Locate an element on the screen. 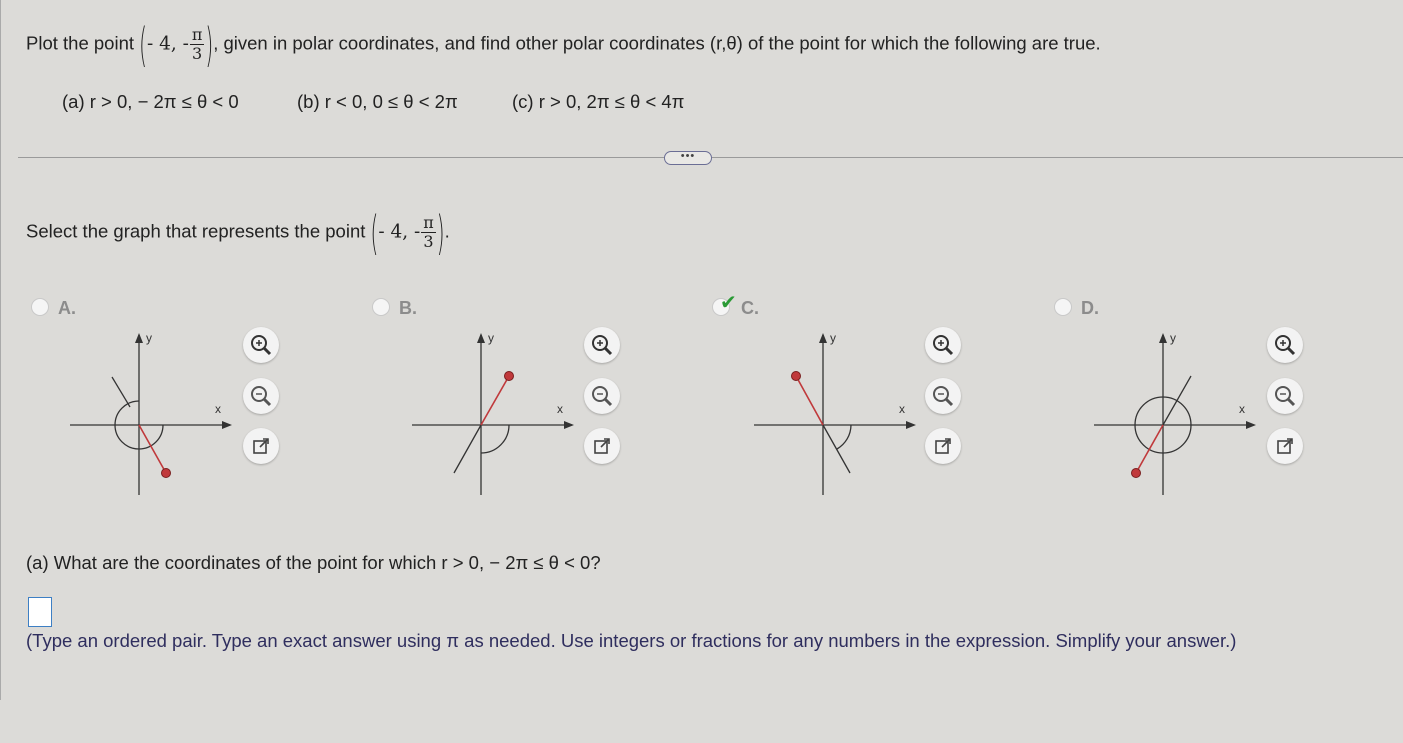 This screenshot has width=1403, height=743. select-point-r: - 4, - is located at coordinates (399, 232).